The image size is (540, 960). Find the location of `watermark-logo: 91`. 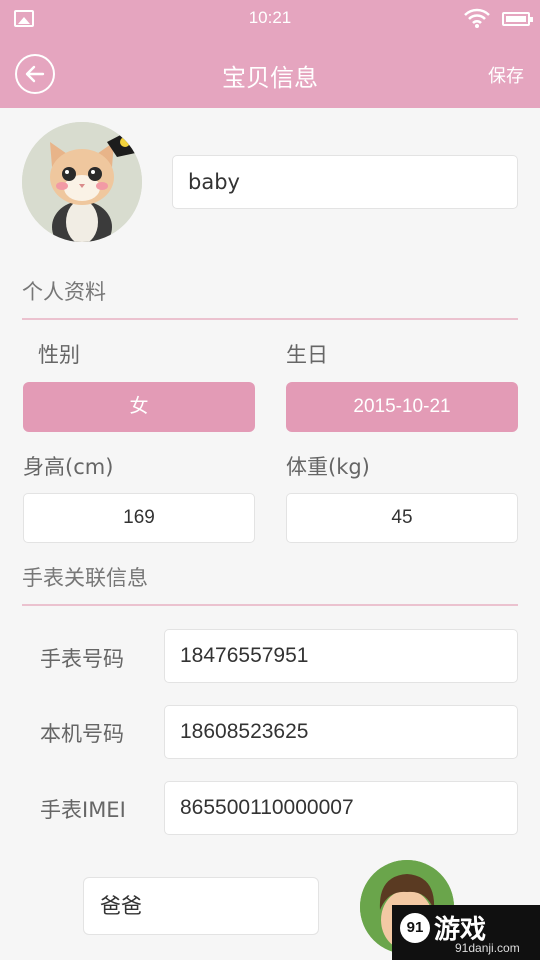

watermark-logo: 91 is located at coordinates (415, 928).